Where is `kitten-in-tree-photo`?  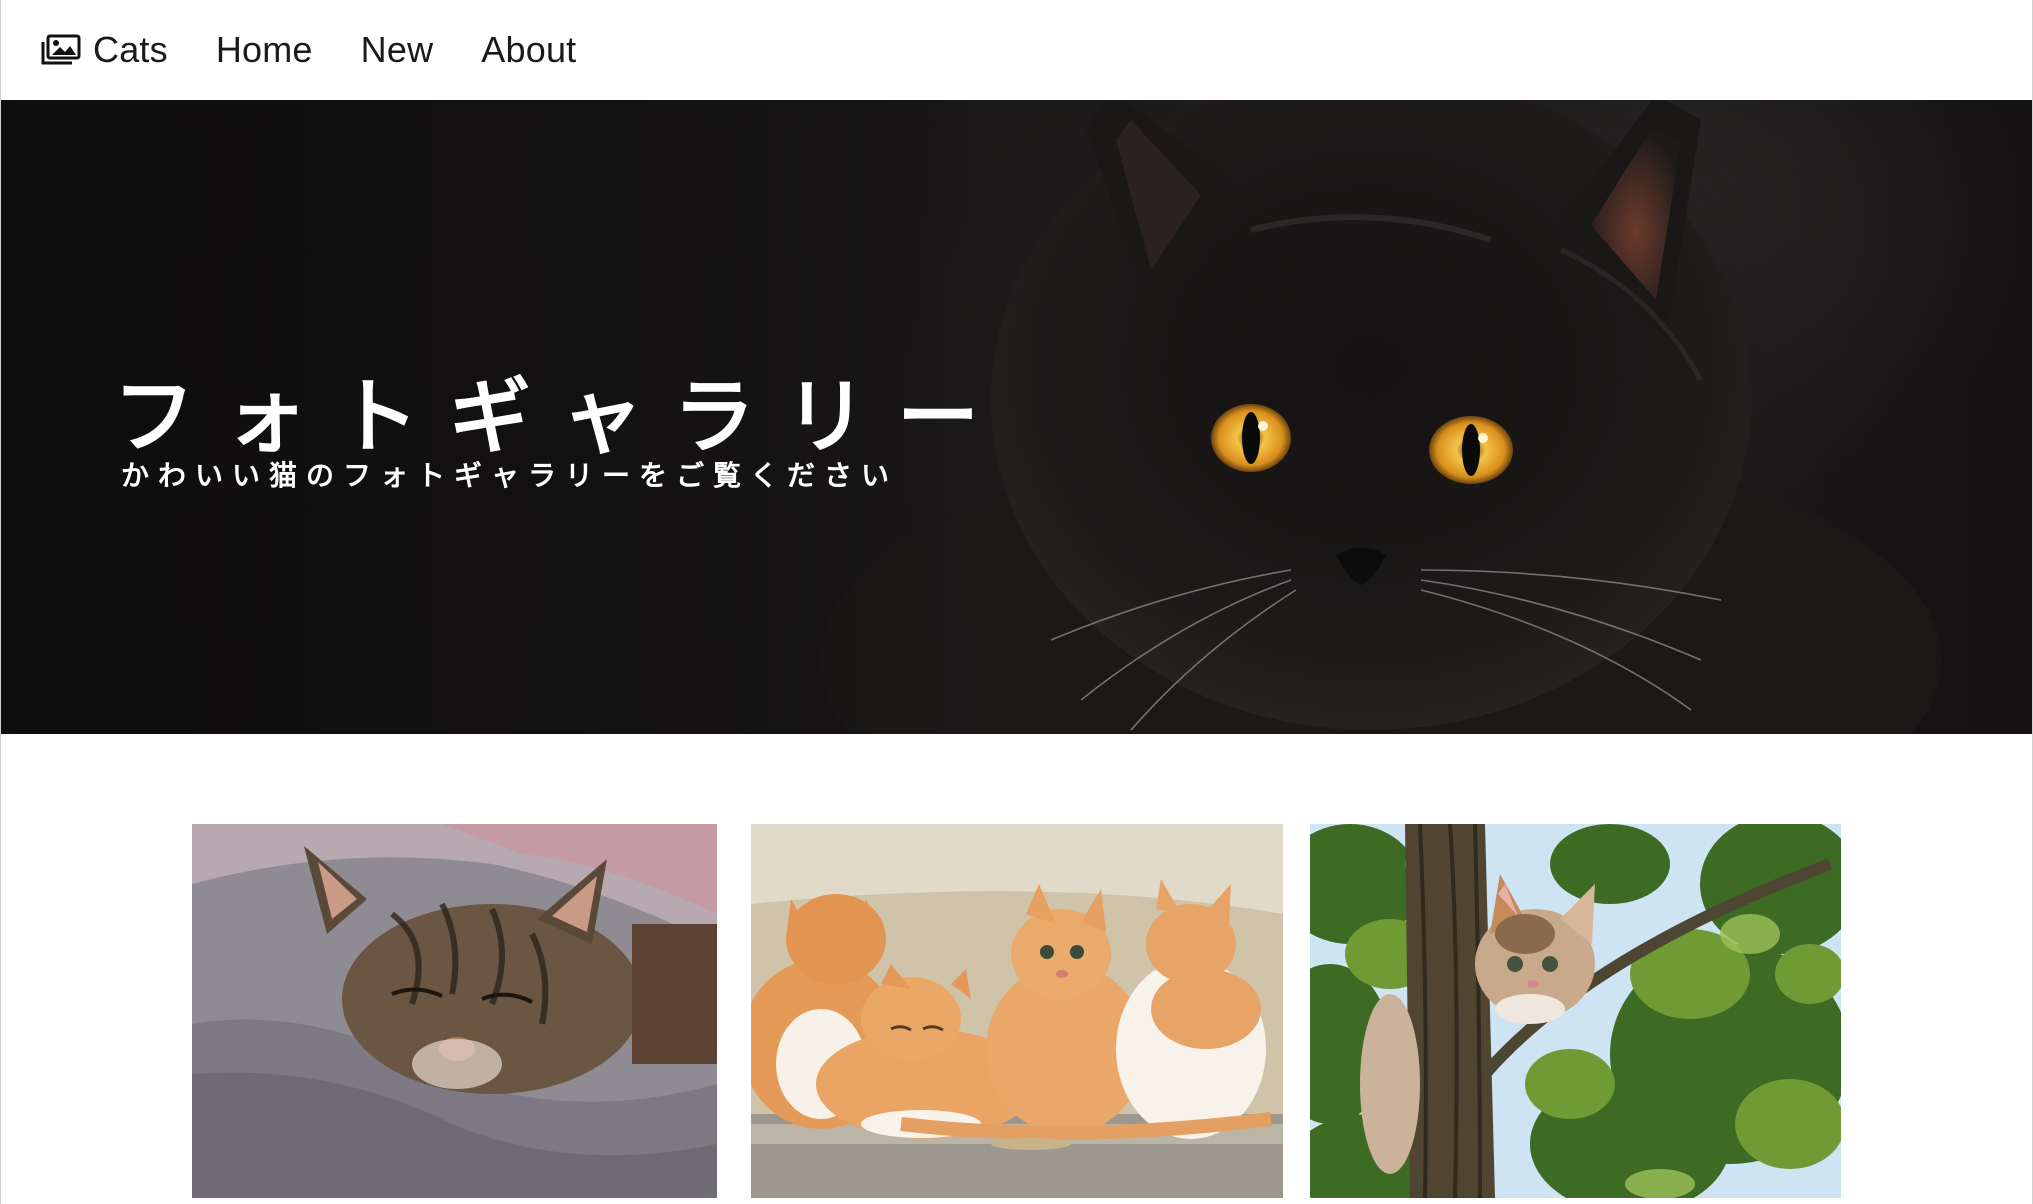
kitten-in-tree-photo is located at coordinates (1575, 1011).